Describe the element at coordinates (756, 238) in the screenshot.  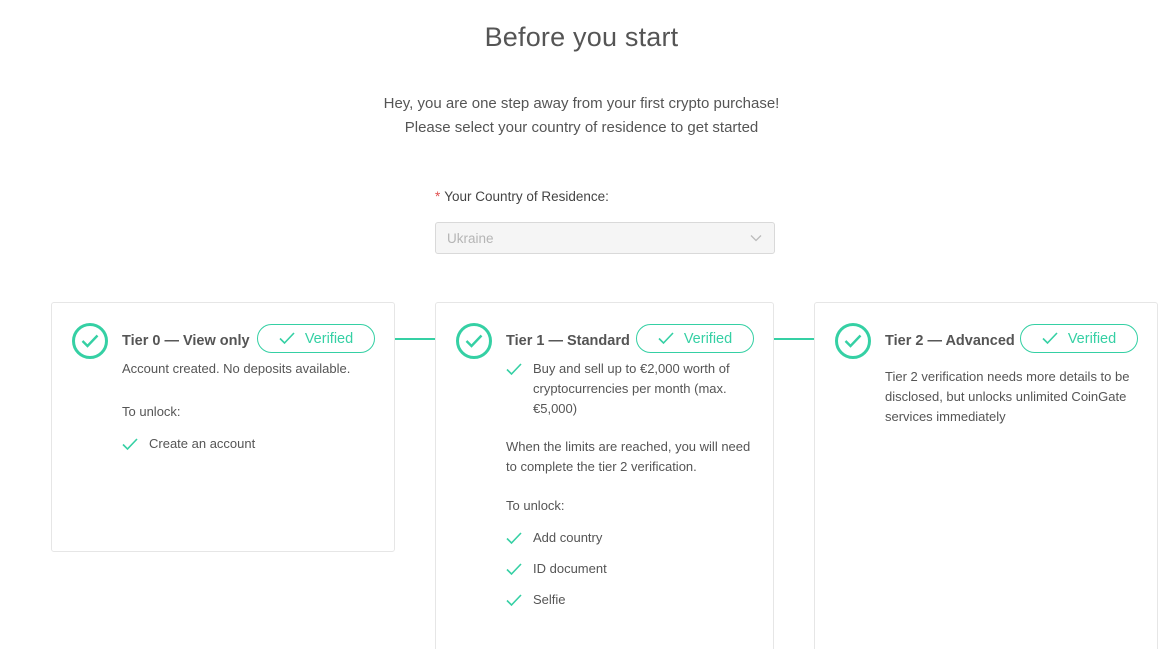
I see `chevron-down-icon` at that location.